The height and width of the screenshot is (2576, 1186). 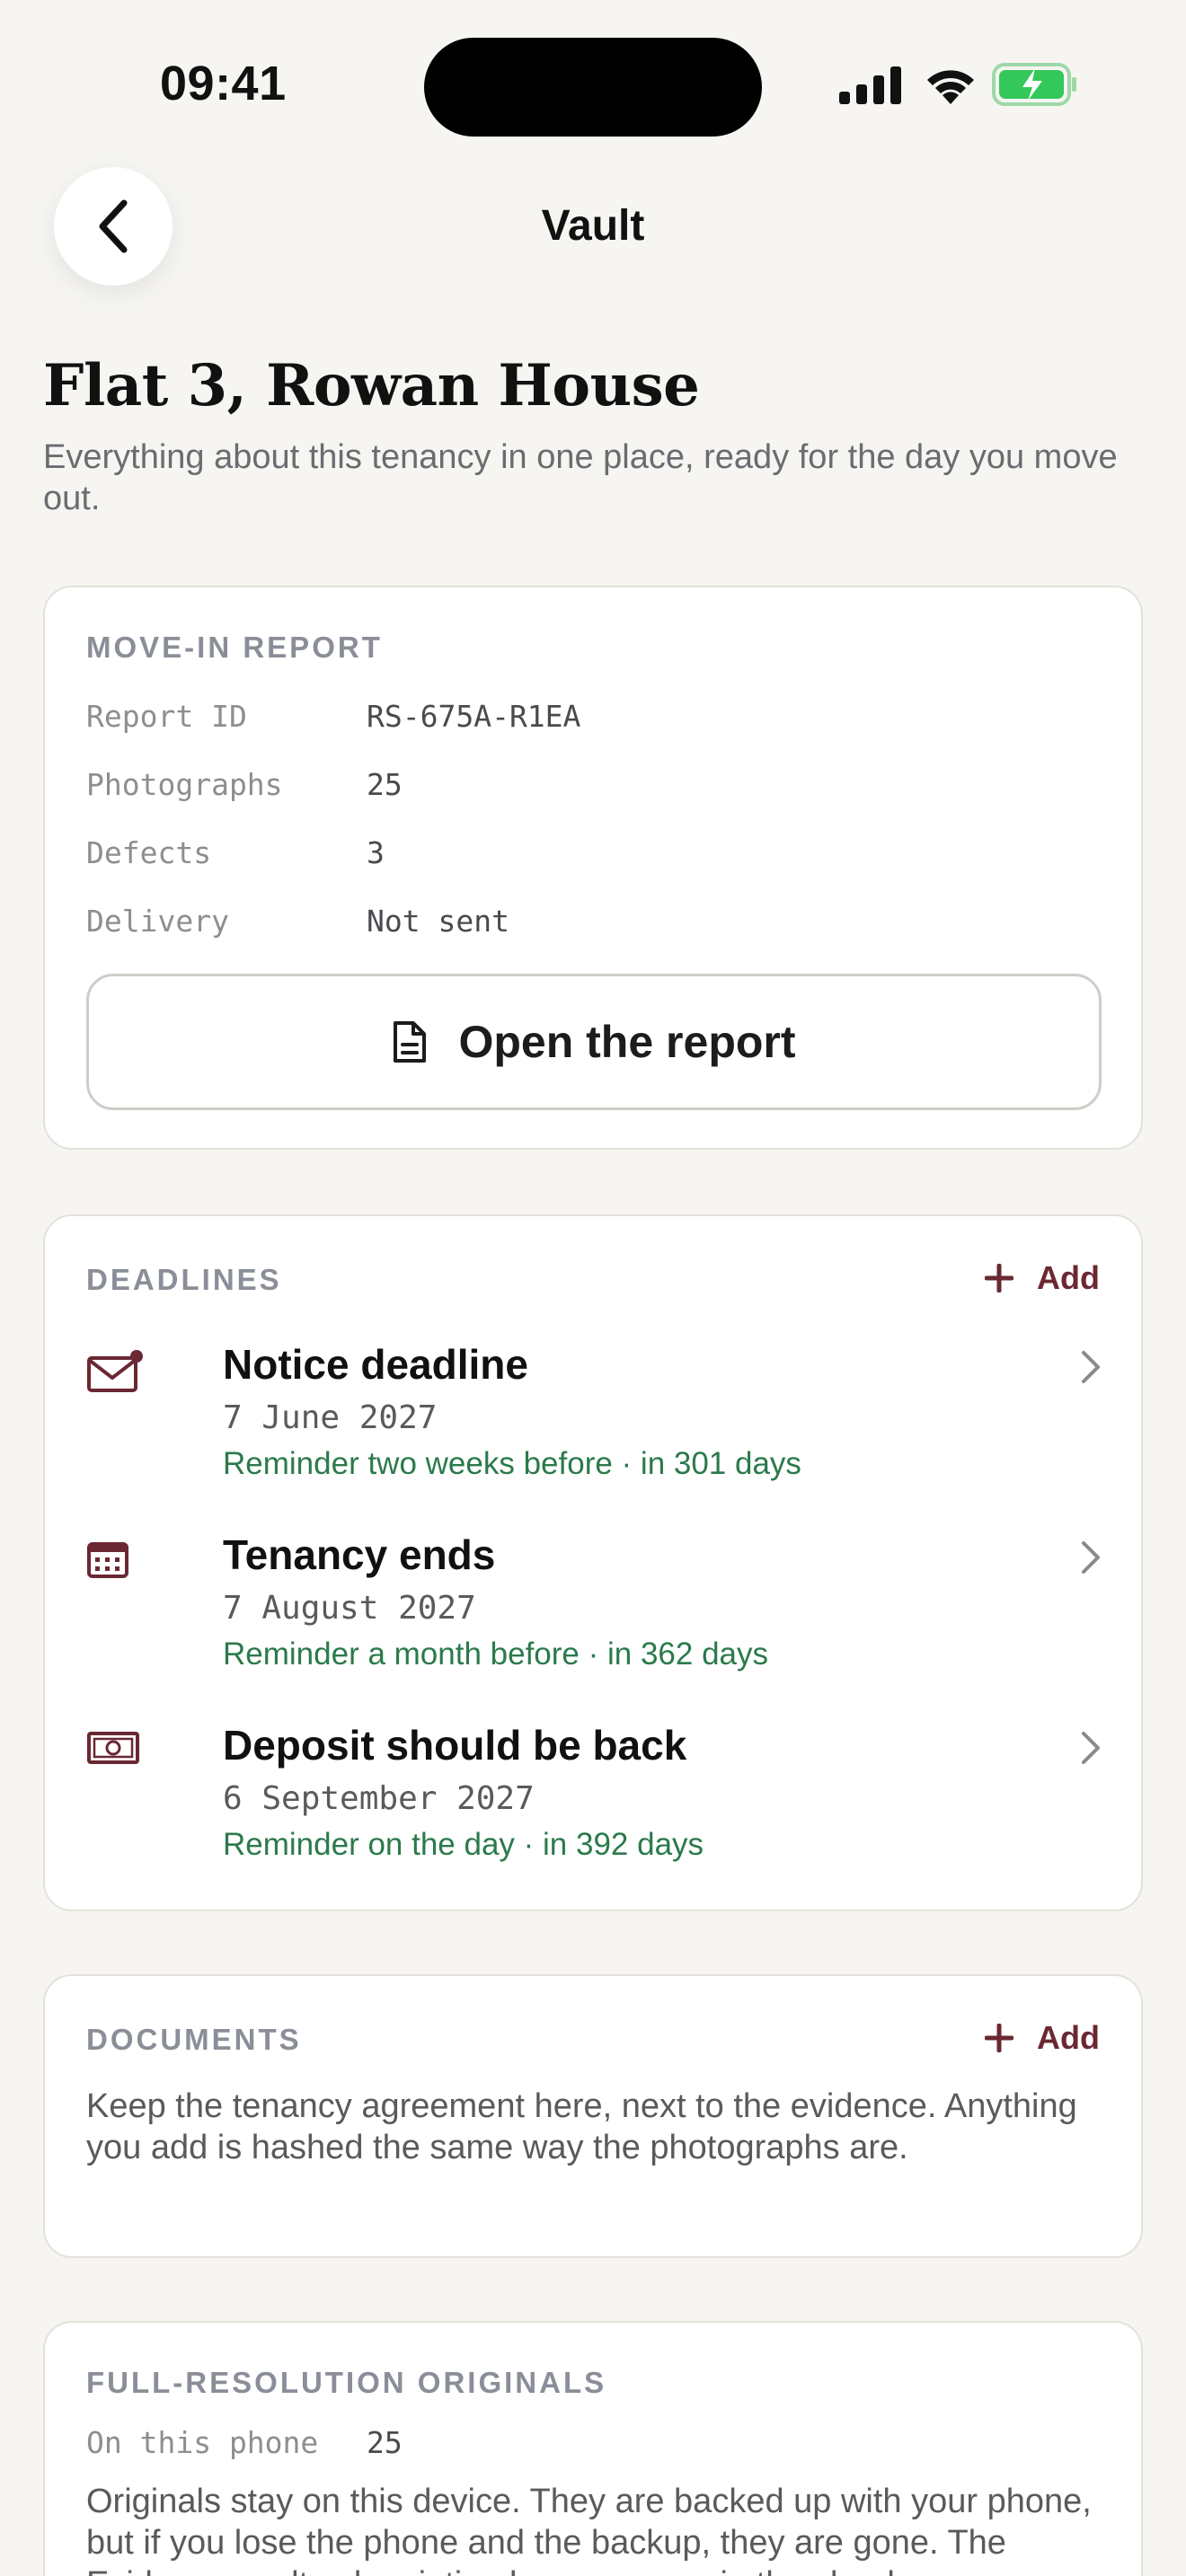 I want to click on calendar-icon, so click(x=107, y=1560).